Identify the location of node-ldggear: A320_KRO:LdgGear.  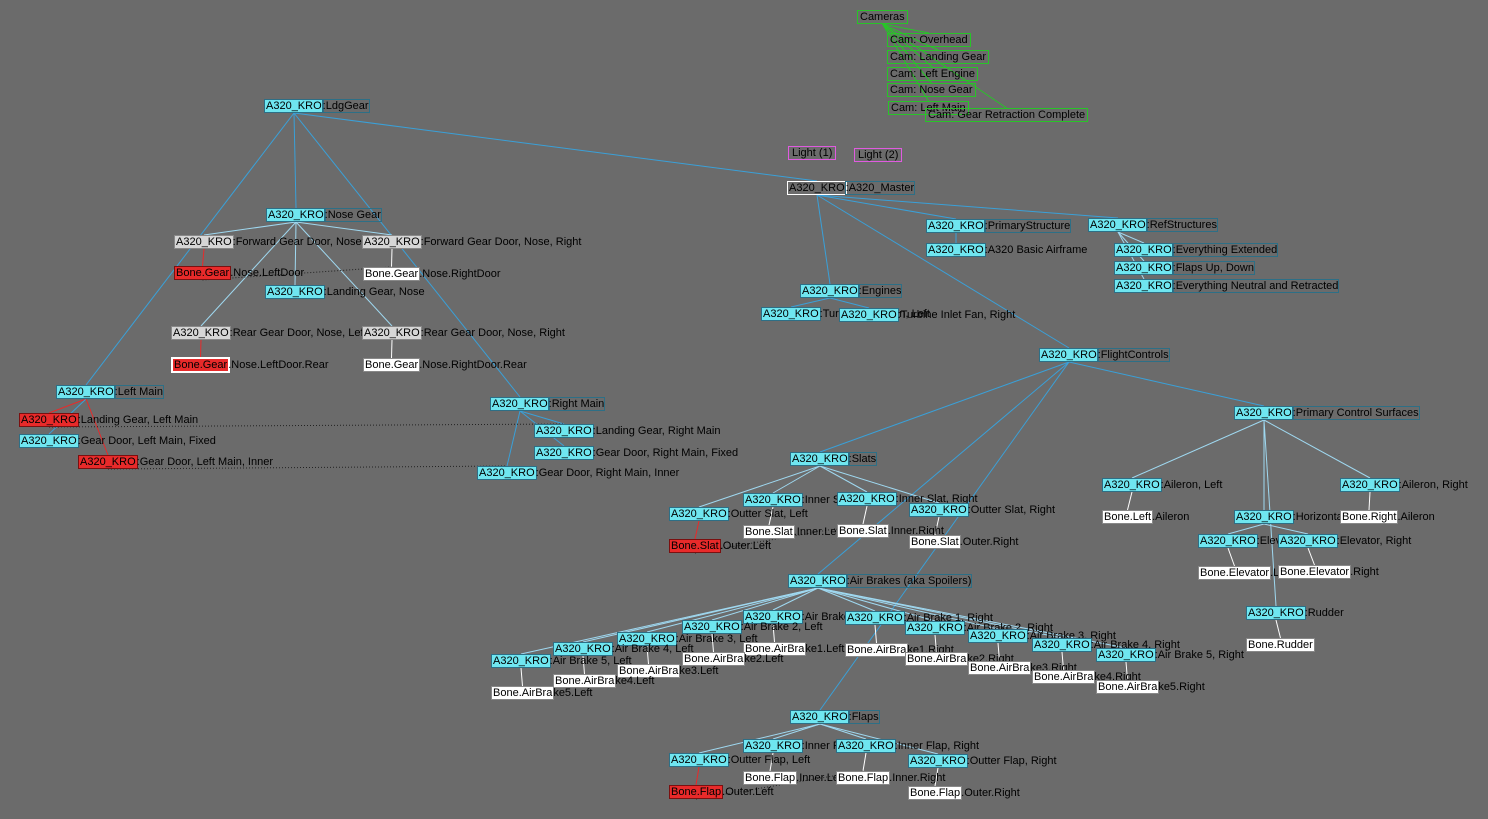
(317, 106).